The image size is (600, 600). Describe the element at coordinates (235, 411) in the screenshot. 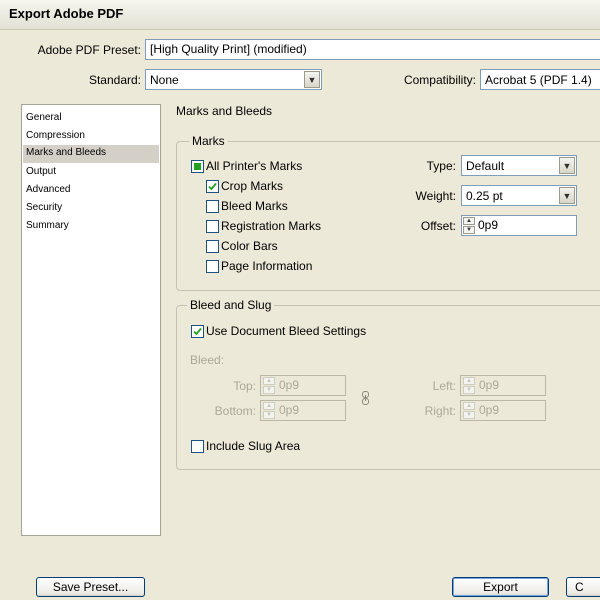

I see `bottom-label: Bottom:` at that location.